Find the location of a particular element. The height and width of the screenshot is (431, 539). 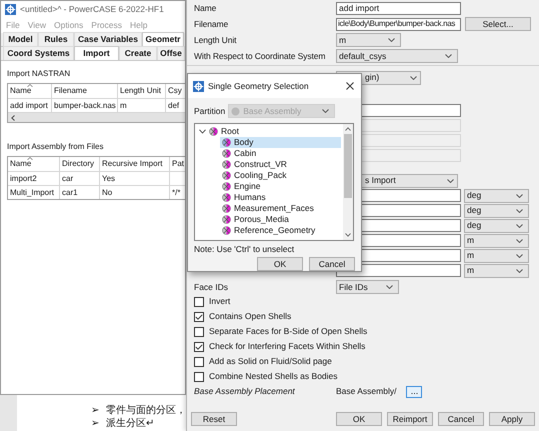

column-header: Length Unit is located at coordinates (142, 91).